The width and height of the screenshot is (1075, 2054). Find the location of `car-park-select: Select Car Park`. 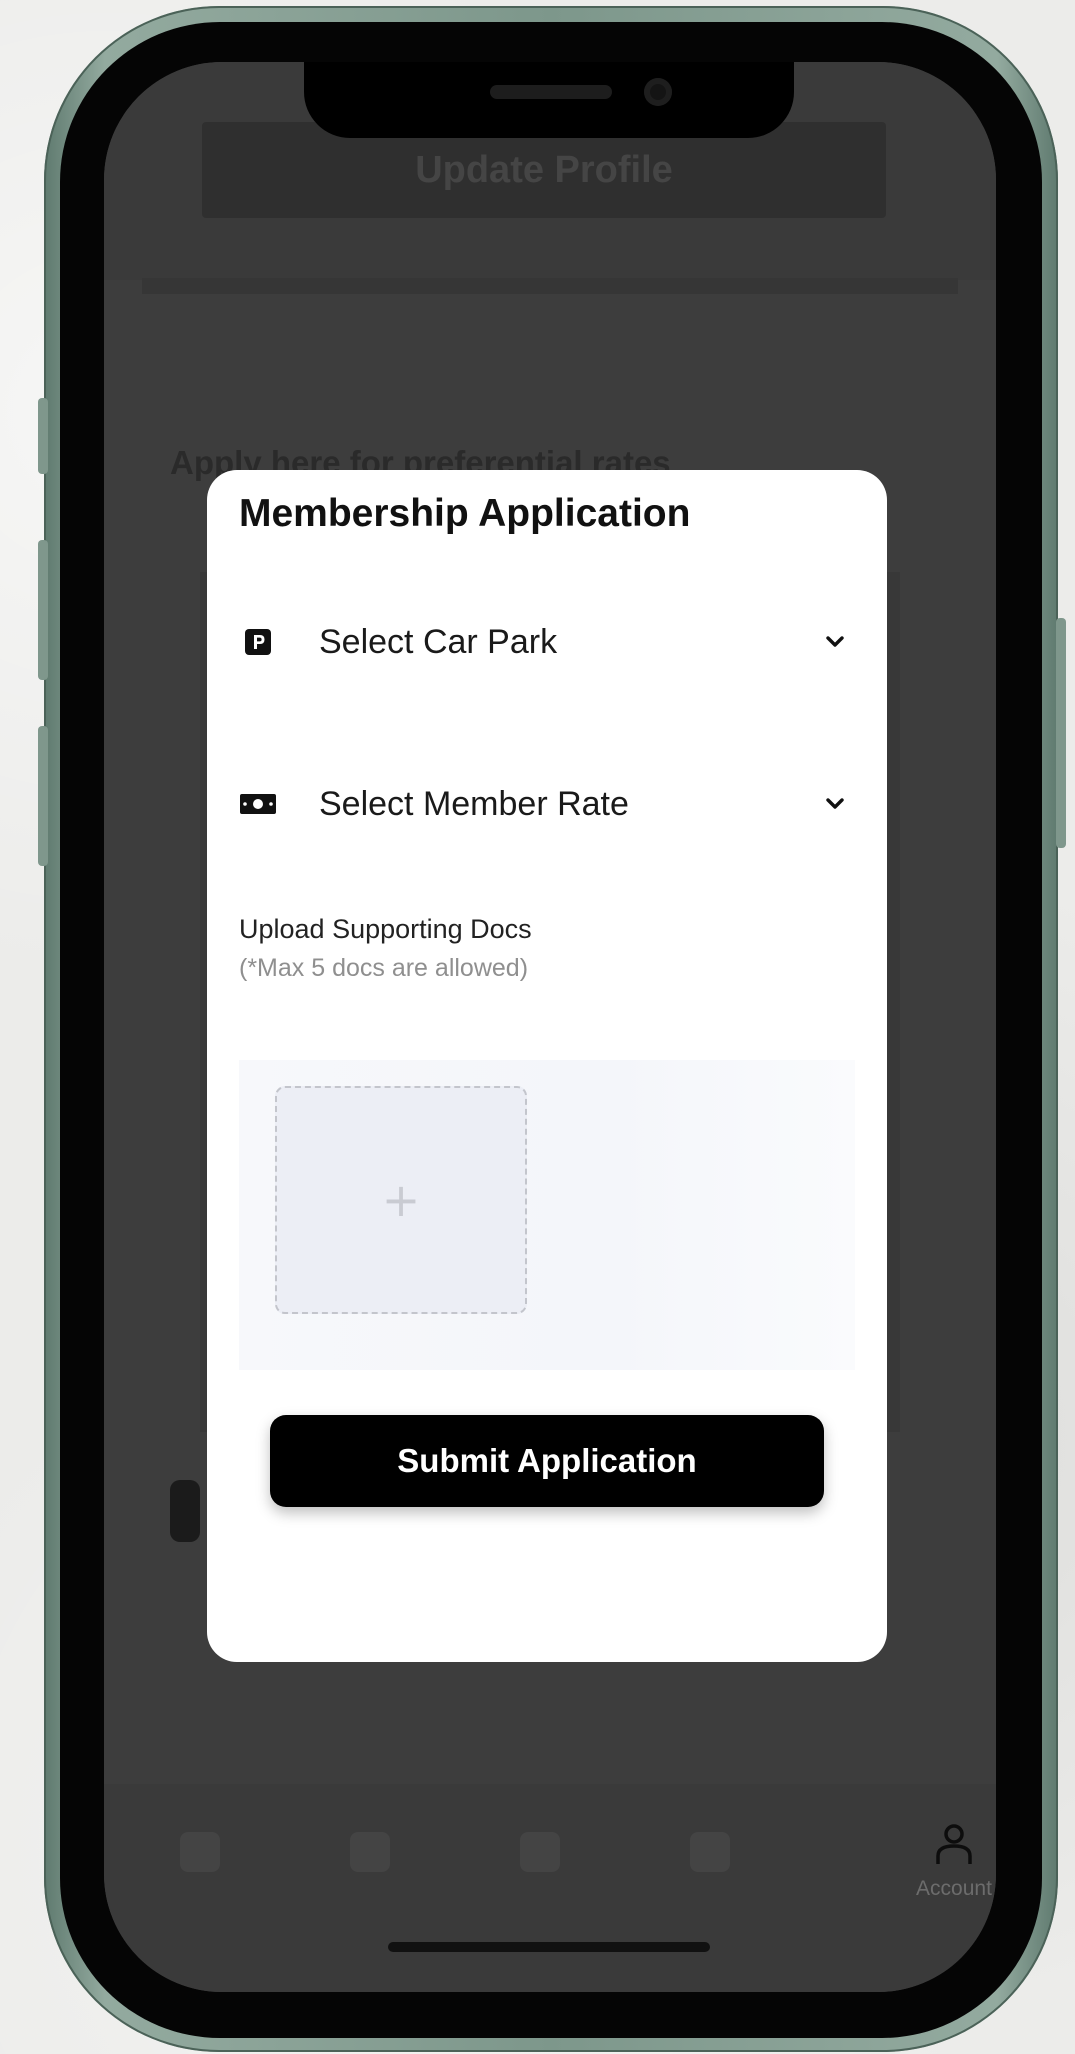

car-park-select: Select Car Park is located at coordinates (547, 642).